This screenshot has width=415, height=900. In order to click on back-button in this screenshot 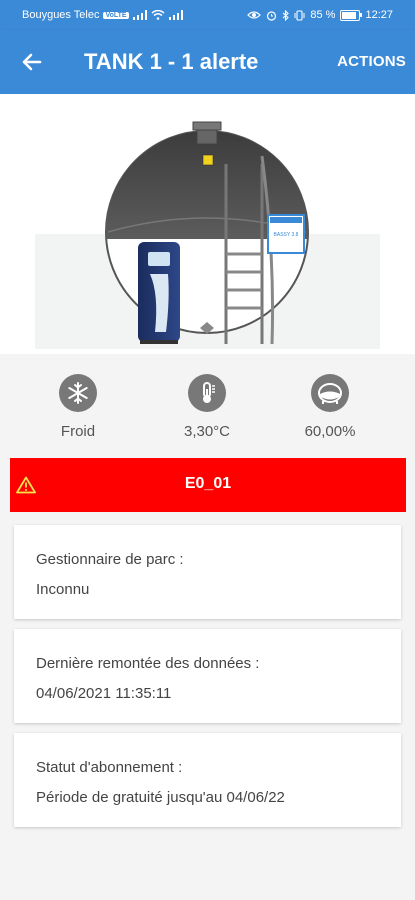, I will do `click(32, 62)`.